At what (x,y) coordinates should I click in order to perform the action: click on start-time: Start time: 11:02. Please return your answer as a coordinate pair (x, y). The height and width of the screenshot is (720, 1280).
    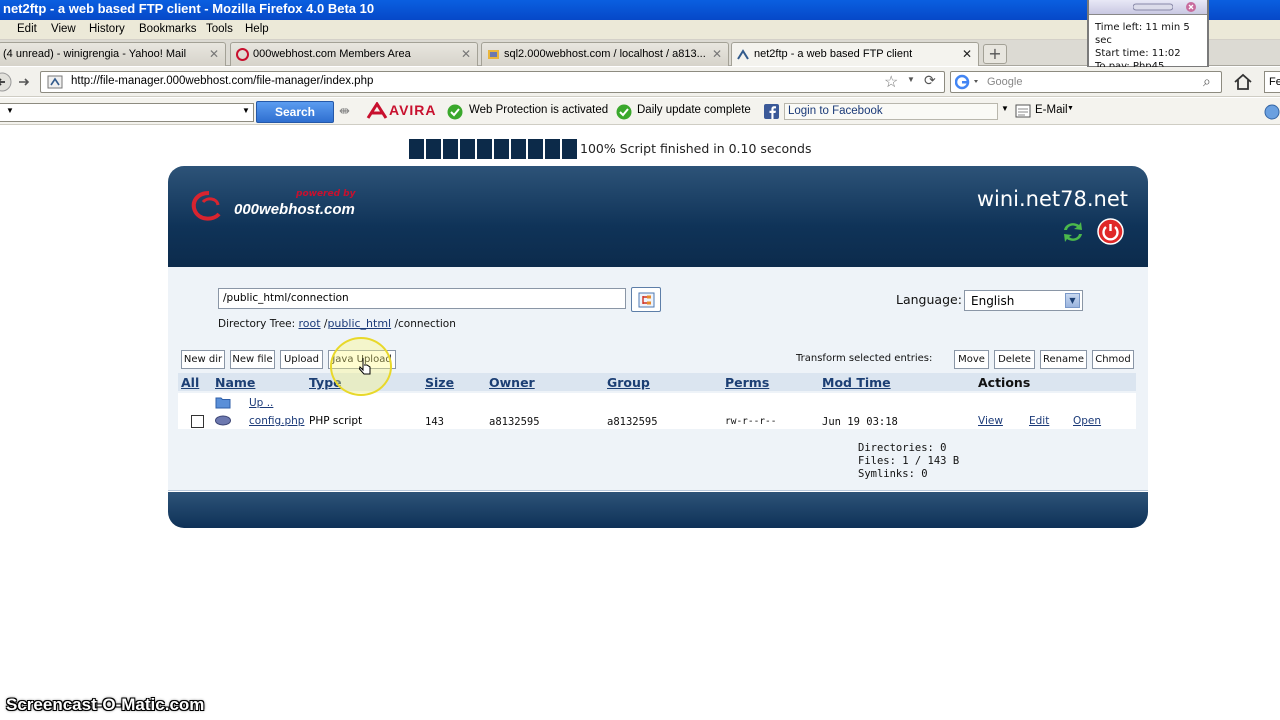
    Looking at the image, I should click on (1138, 53).